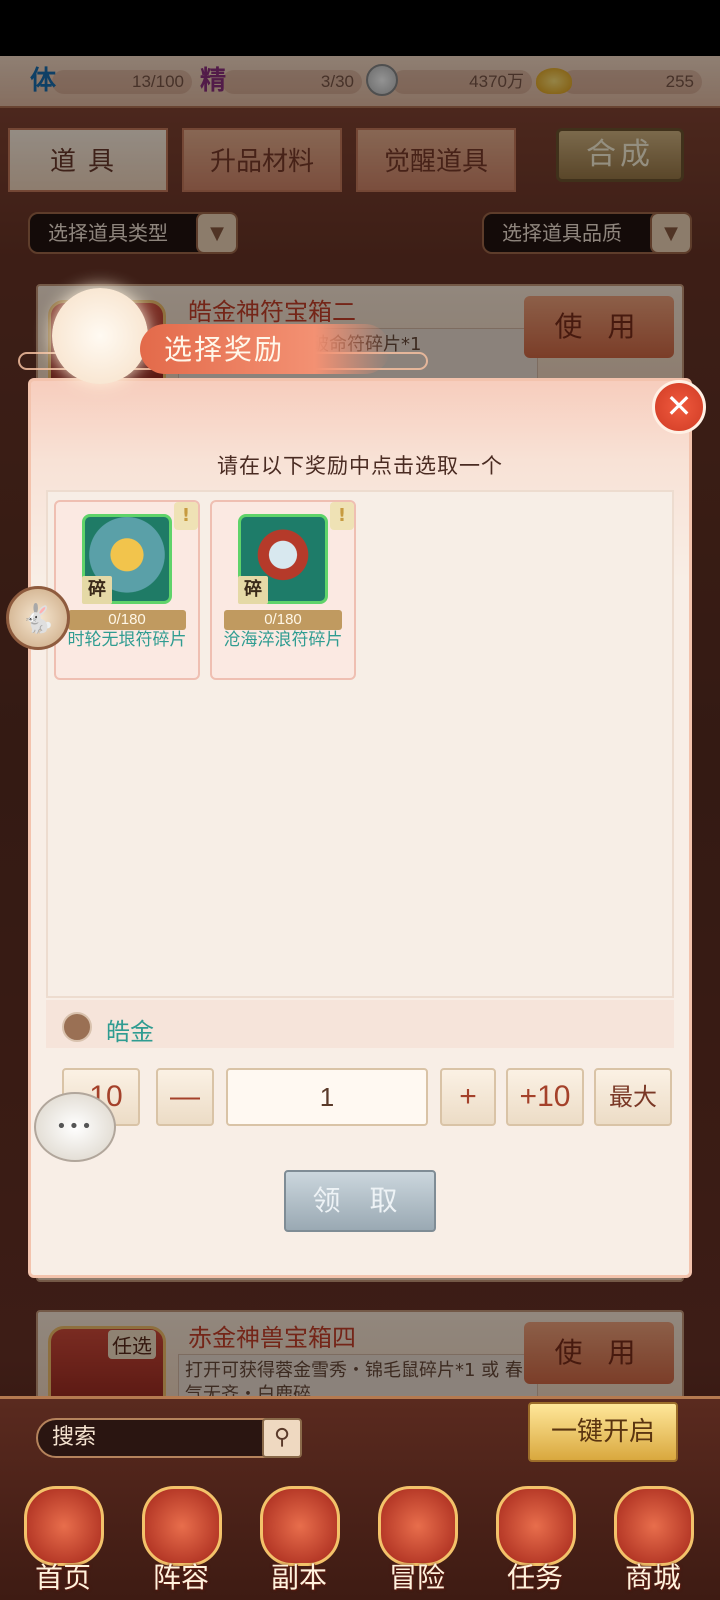 This screenshot has width=720, height=1600. Describe the element at coordinates (283, 640) in the screenshot. I see `reward-name: 沧海淬浪符碎片` at that location.